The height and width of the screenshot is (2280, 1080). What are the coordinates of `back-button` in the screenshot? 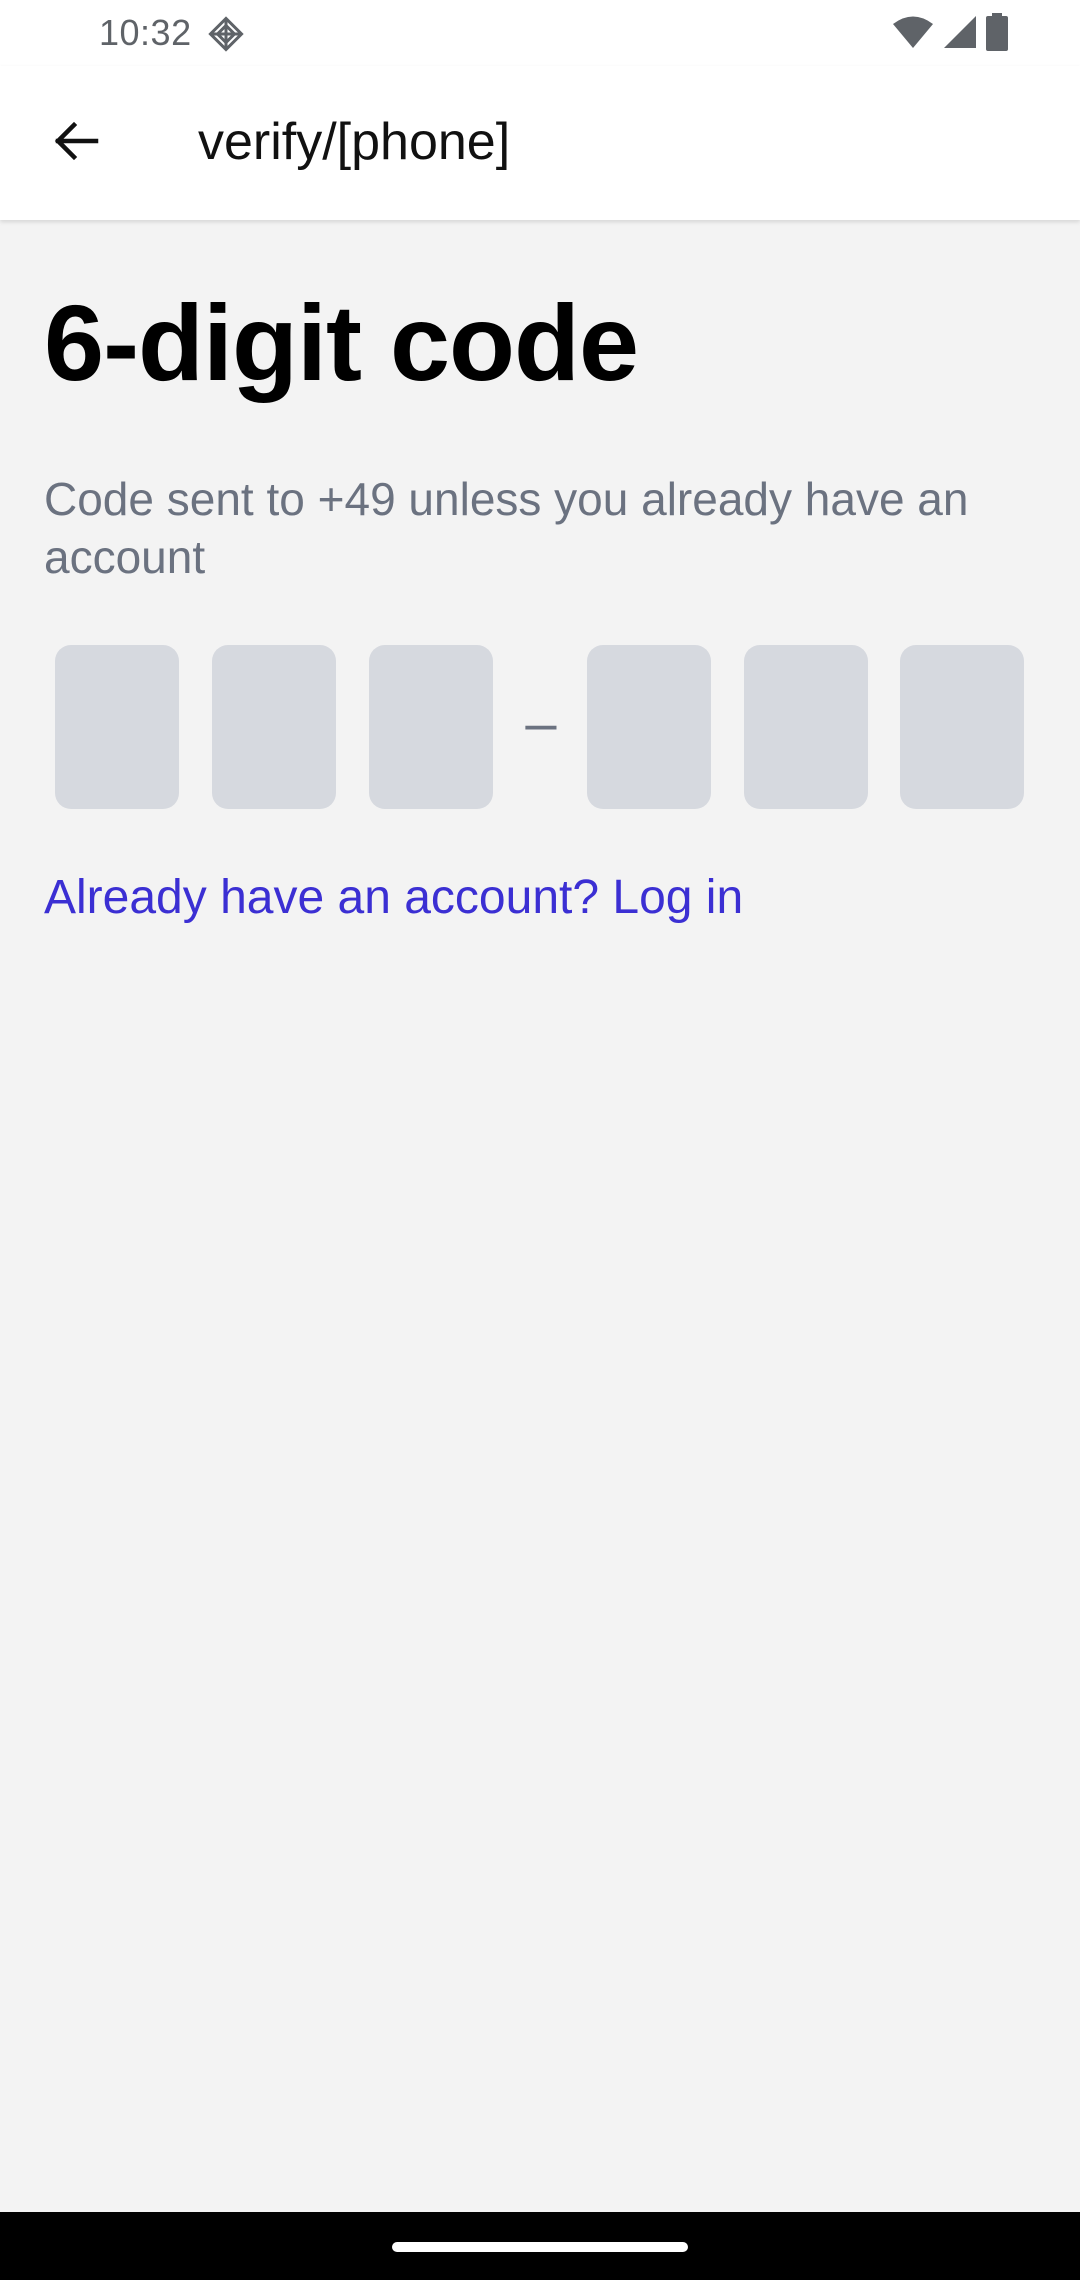 It's located at (76, 143).